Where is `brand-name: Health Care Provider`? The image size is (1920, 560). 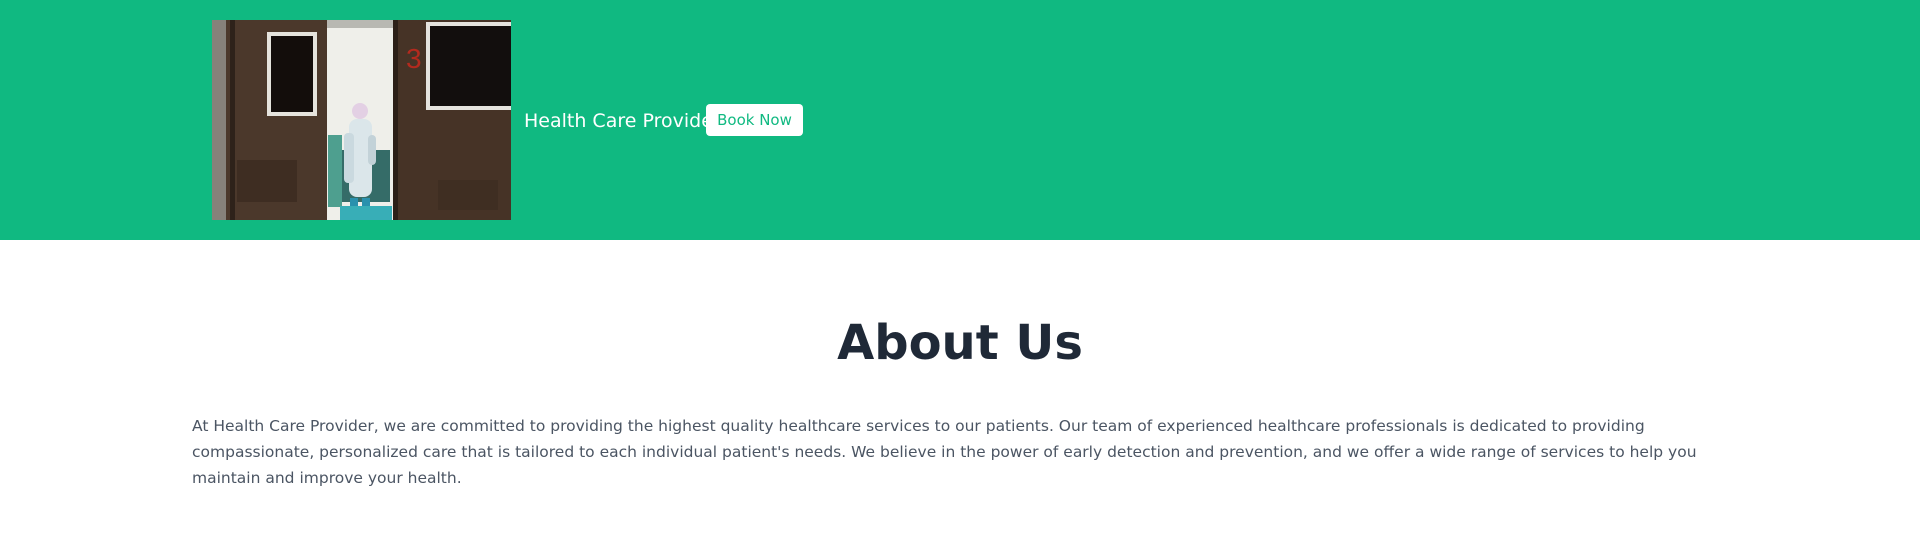
brand-name: Health Care Provider is located at coordinates (622, 121).